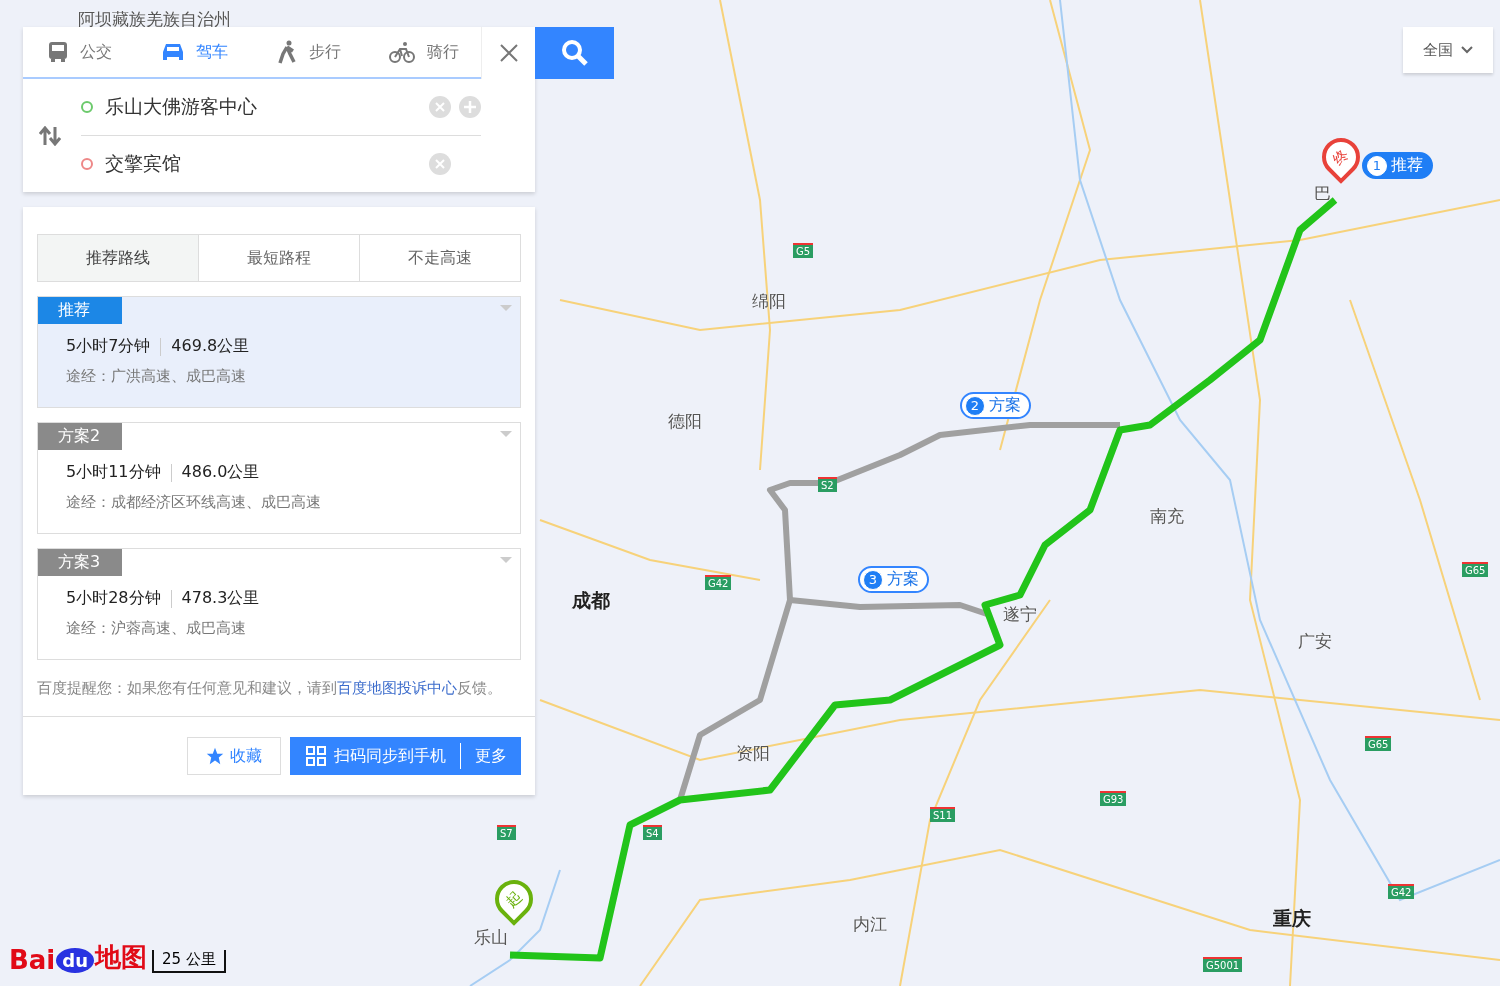 The height and width of the screenshot is (986, 1500). I want to click on place-label: 乐山, so click(491, 937).